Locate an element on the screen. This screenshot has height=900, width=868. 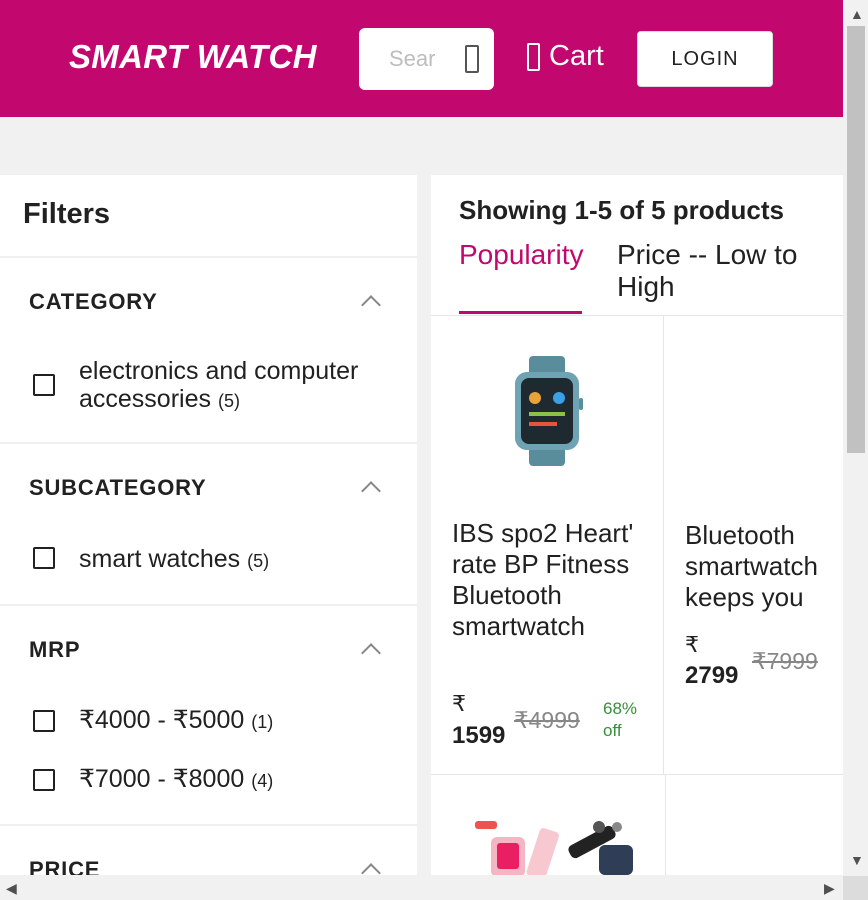
scroll-down-arrow-icon: ▼ is located at coordinates (857, 860).